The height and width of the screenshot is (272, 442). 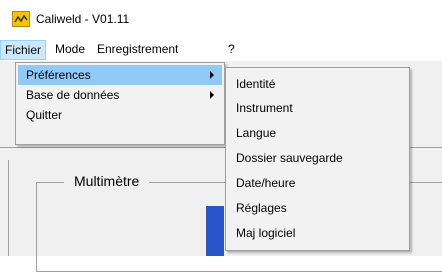 What do you see at coordinates (83, 19) in the screenshot?
I see `window-title: Caliweld - V01.11` at bounding box center [83, 19].